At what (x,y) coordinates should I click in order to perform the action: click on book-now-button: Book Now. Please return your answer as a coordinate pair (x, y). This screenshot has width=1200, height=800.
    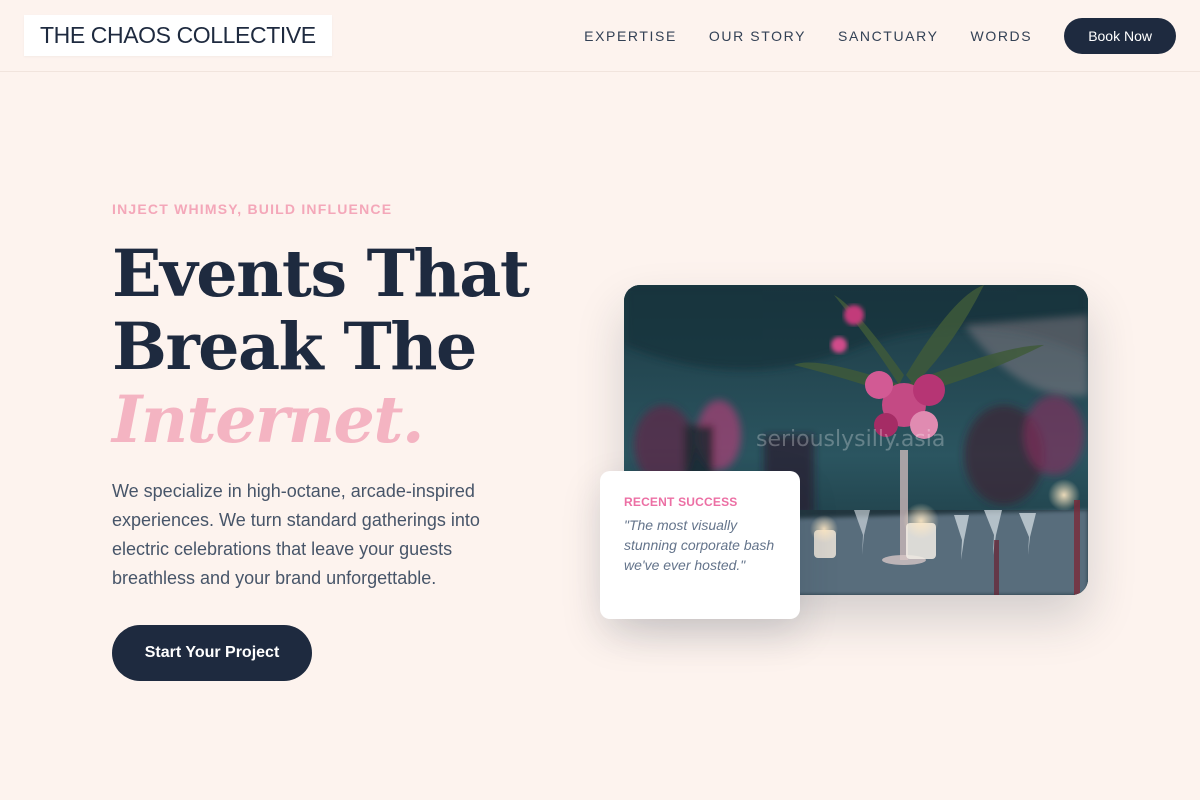
    Looking at the image, I should click on (1120, 36).